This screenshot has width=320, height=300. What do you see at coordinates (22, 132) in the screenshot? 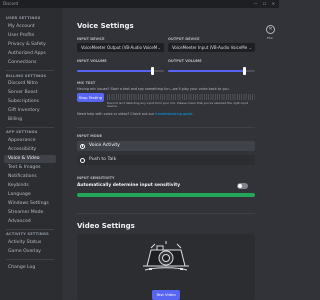
I see `section-header-app-settings: APP SETTINGS` at bounding box center [22, 132].